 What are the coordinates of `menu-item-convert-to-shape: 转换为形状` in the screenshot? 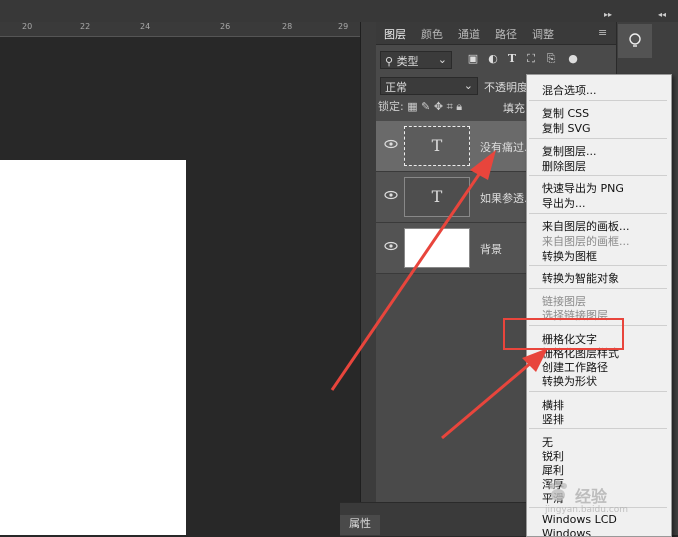 It's located at (569, 381).